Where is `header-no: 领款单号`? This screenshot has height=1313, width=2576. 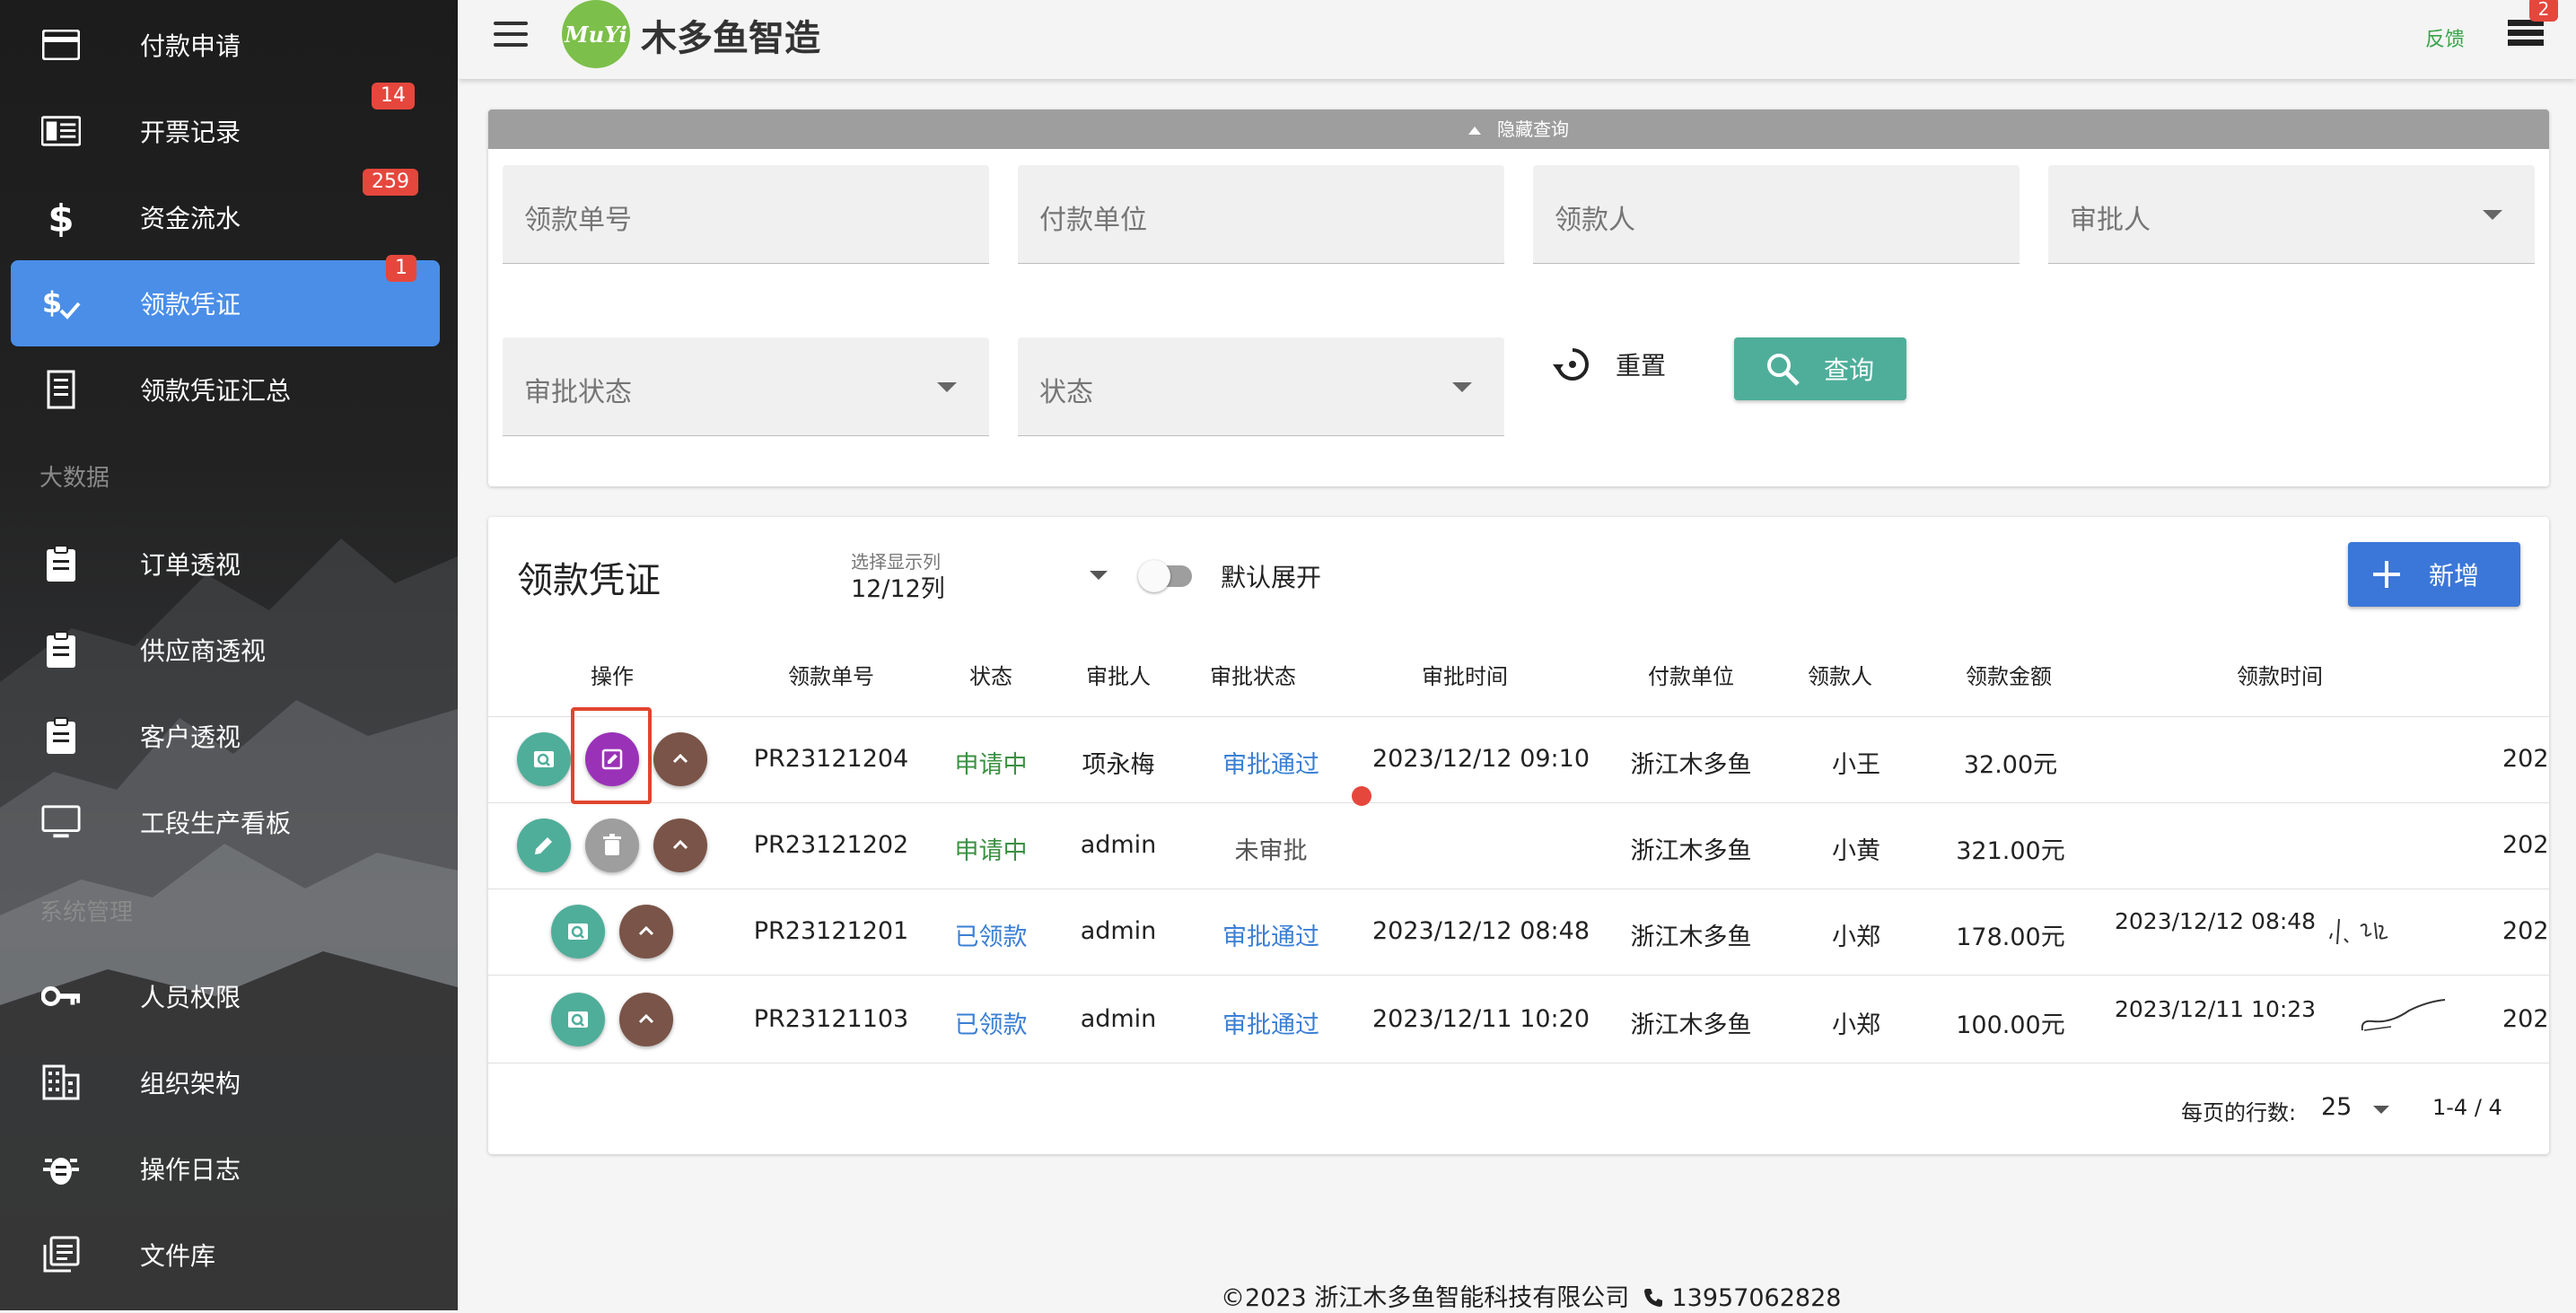
header-no: 领款单号 is located at coordinates (831, 675).